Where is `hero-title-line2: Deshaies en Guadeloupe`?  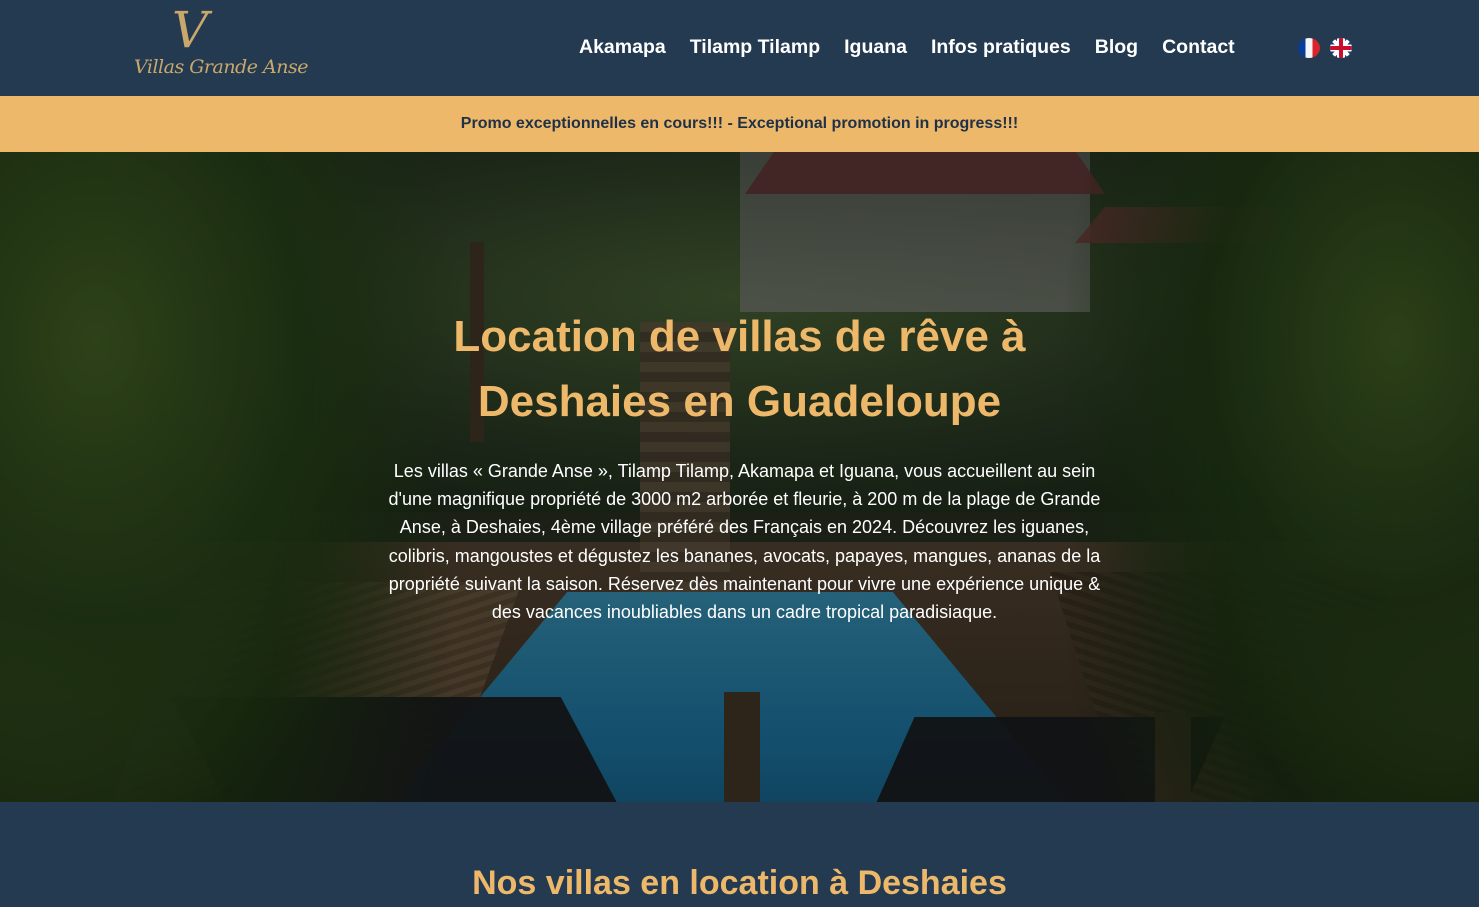
hero-title-line2: Deshaies en Guadeloupe is located at coordinates (739, 401).